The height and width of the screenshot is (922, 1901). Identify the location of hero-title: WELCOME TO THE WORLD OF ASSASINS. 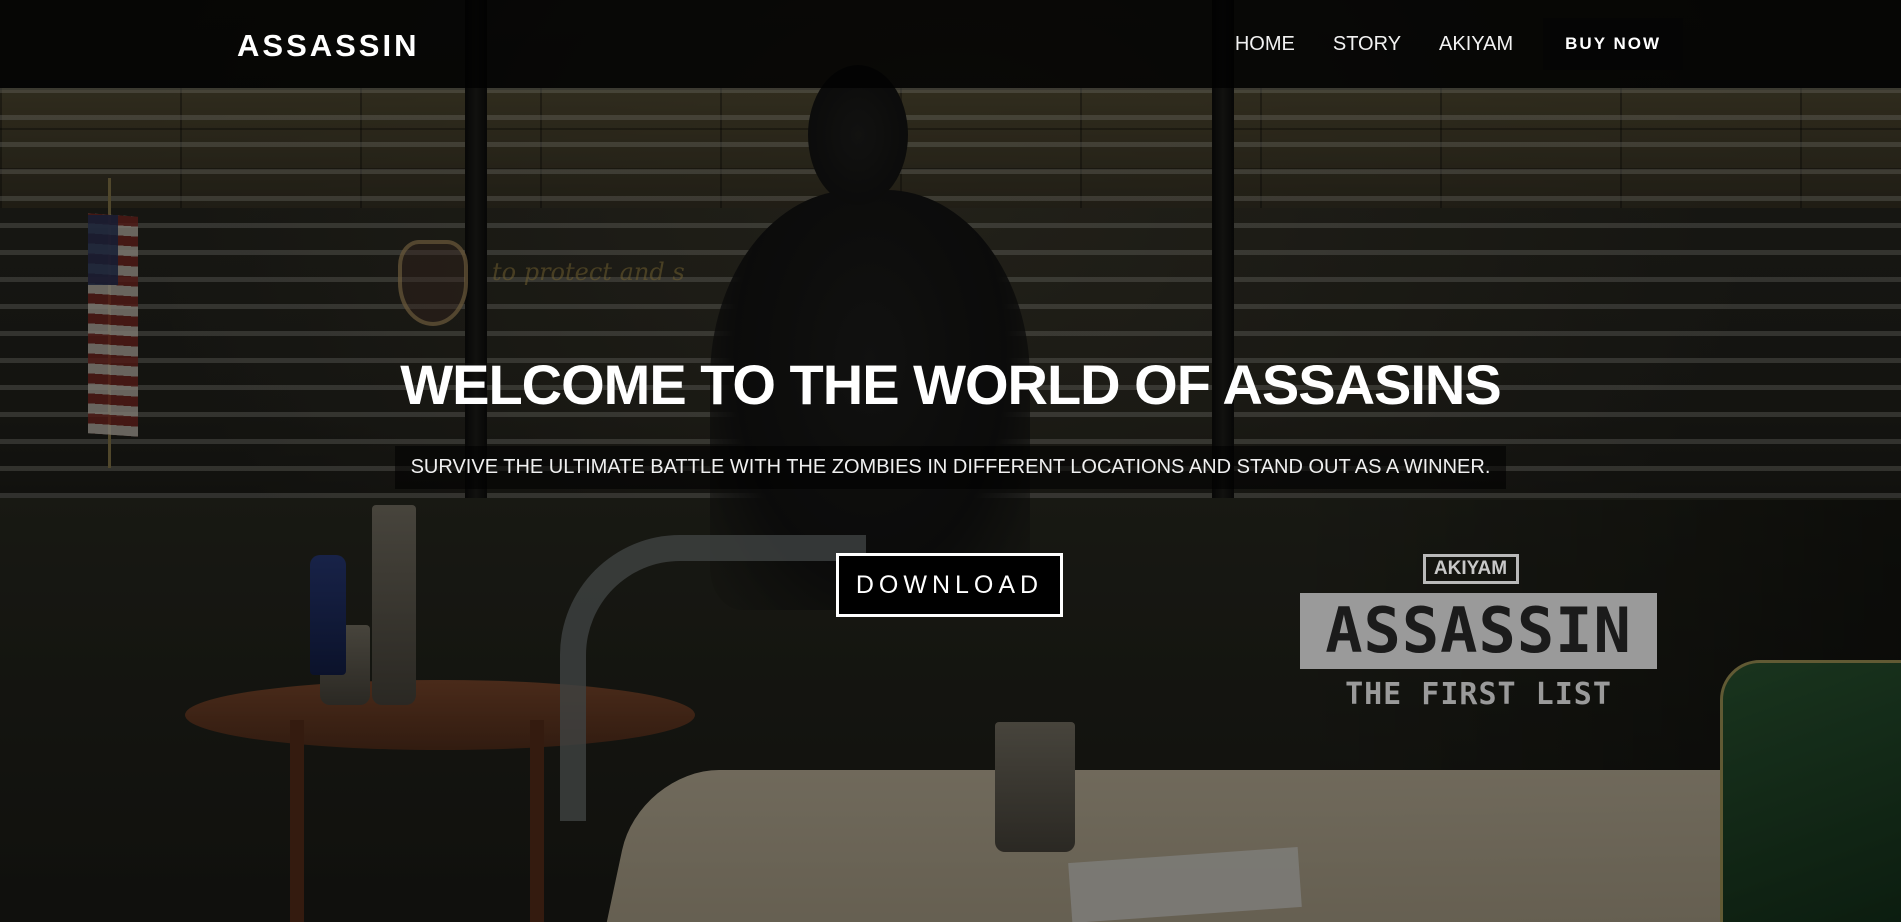
(950, 384).